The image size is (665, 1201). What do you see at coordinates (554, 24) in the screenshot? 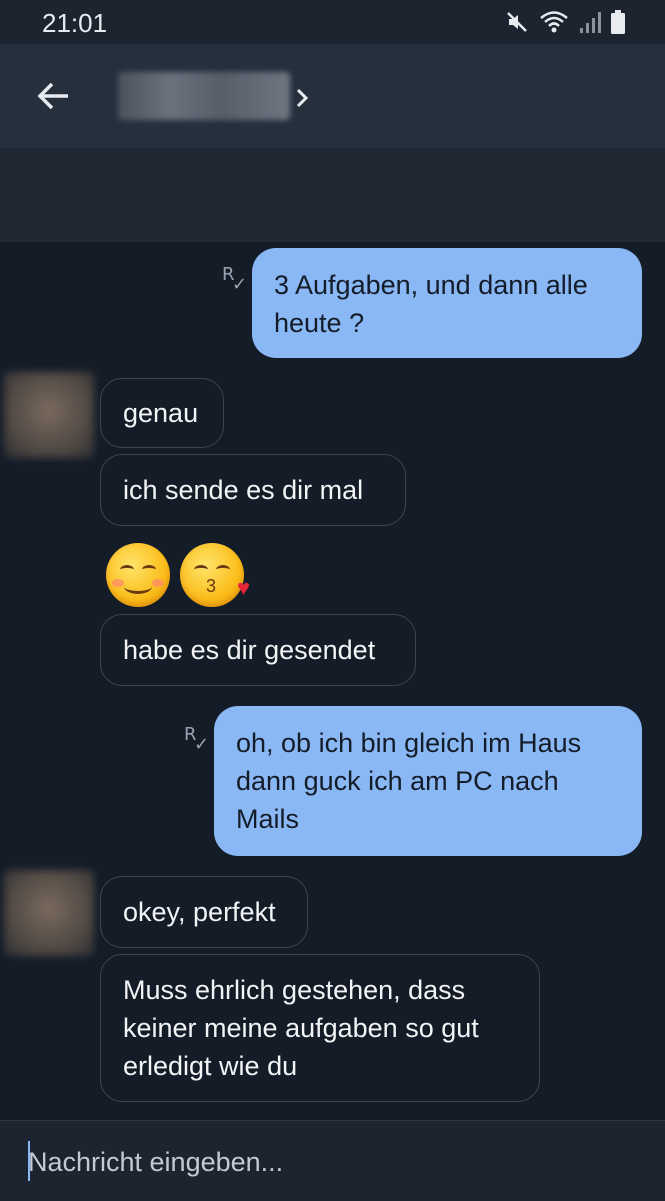
I see `wifi-icon` at bounding box center [554, 24].